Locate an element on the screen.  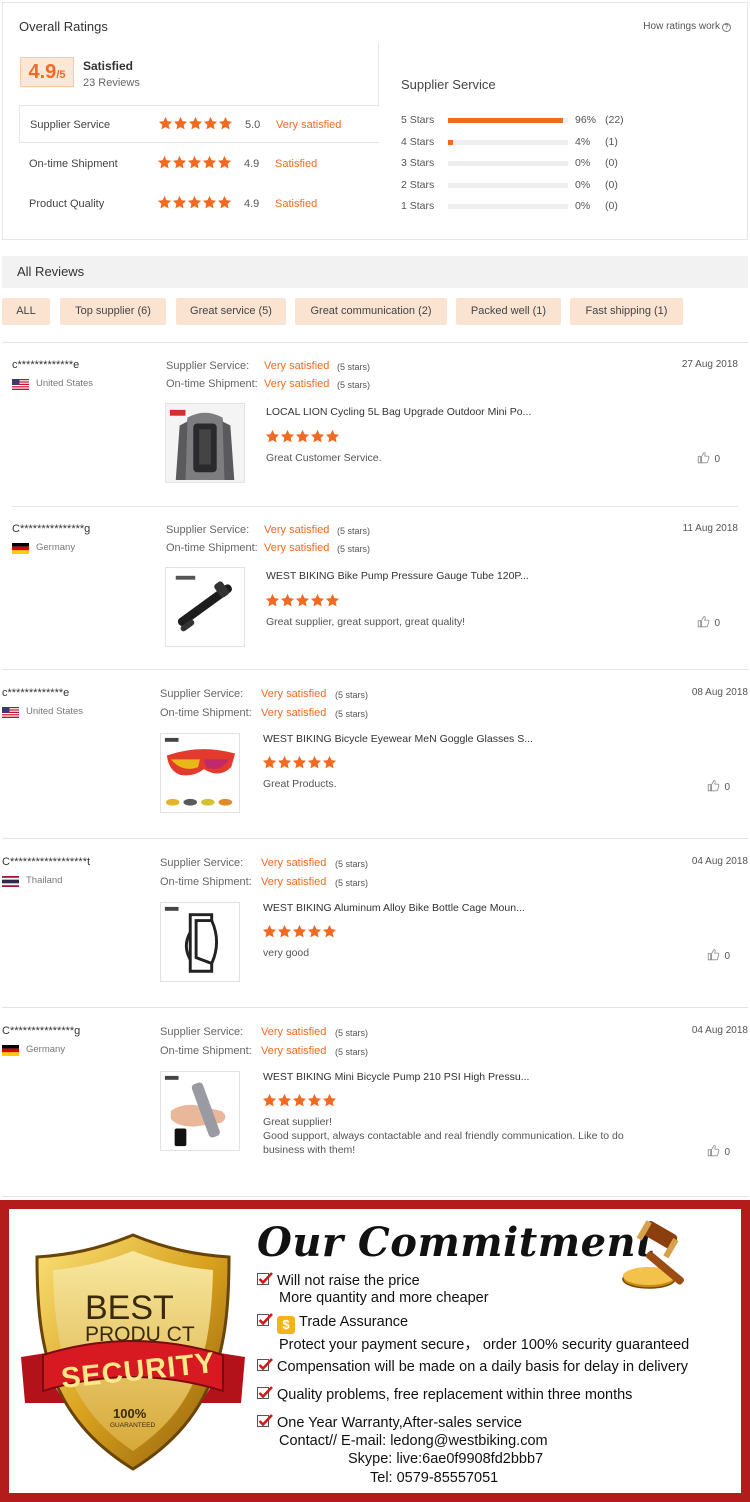
all-reviews-title: All Reviews is located at coordinates (51, 271).